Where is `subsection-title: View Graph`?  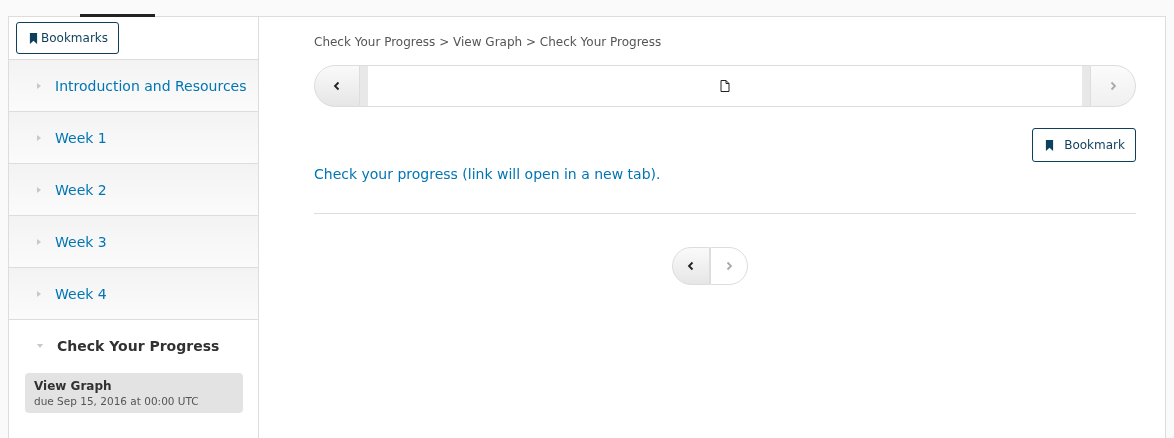
subsection-title: View Graph is located at coordinates (73, 386).